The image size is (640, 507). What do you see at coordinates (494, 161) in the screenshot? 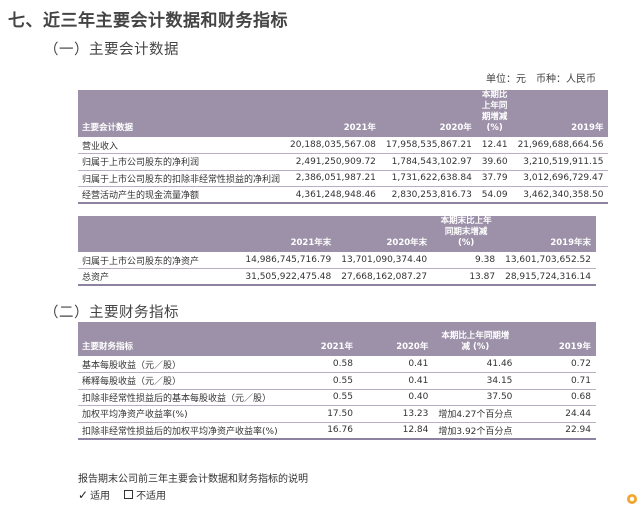
I see `cell-value: 39.60` at bounding box center [494, 161].